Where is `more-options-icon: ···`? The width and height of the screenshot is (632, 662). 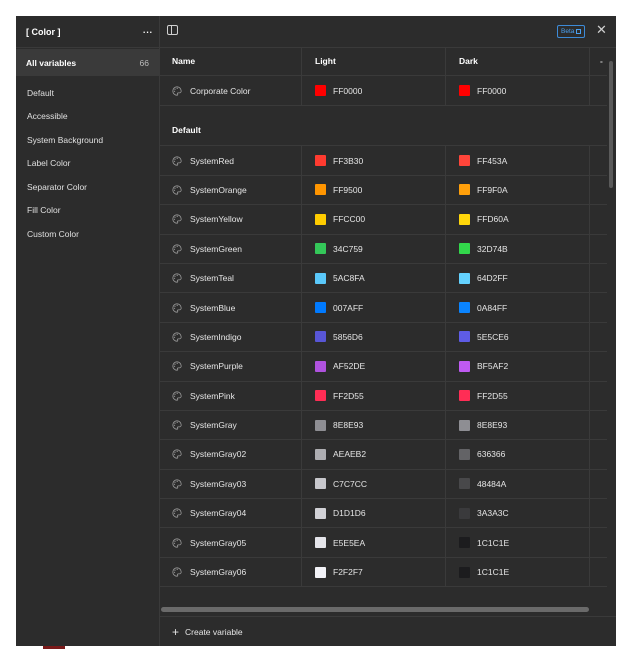 more-options-icon: ··· is located at coordinates (147, 31).